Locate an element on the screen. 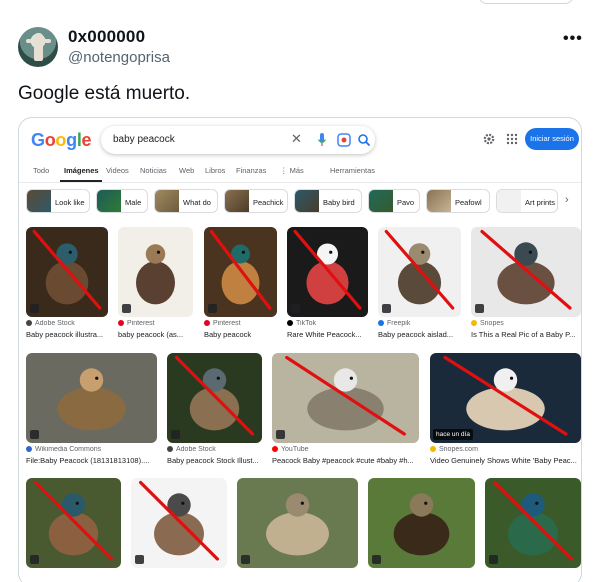 Image resolution: width=600 pixels, height=582 pixels. tab-tools: Herramientas is located at coordinates (352, 170).